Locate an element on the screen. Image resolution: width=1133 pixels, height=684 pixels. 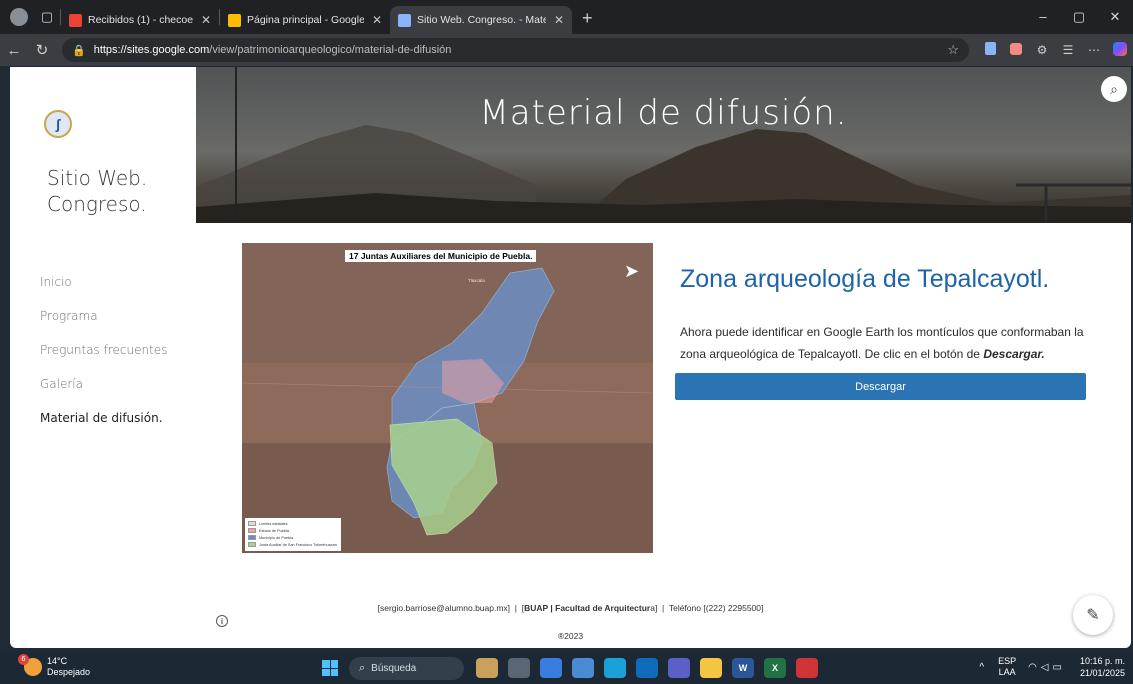
nav-item-programa: Programa is located at coordinates (103, 325).